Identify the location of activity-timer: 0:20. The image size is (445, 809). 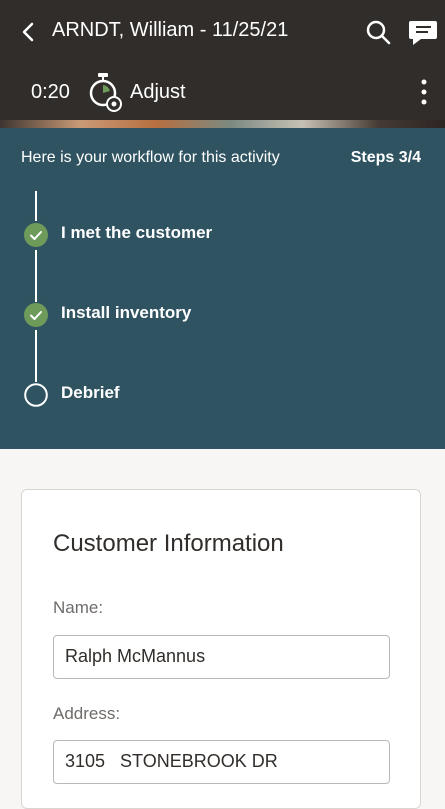
(50, 92).